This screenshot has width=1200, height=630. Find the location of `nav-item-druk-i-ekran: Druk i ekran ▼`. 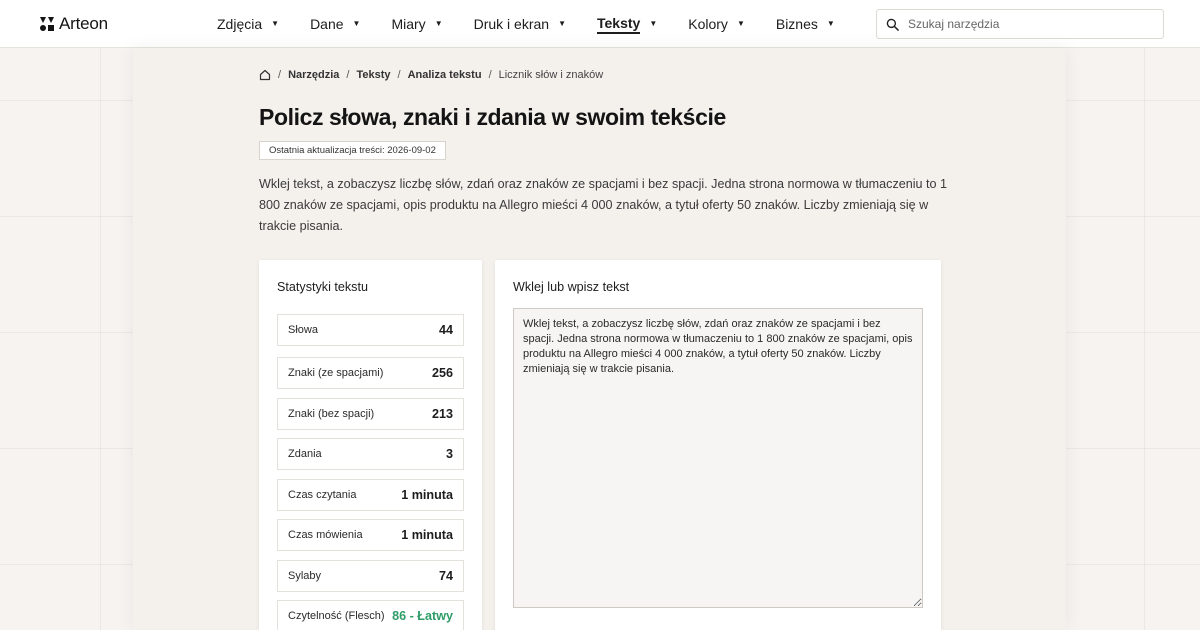

nav-item-druk-i-ekran: Druk i ekran ▼ is located at coordinates (520, 24).